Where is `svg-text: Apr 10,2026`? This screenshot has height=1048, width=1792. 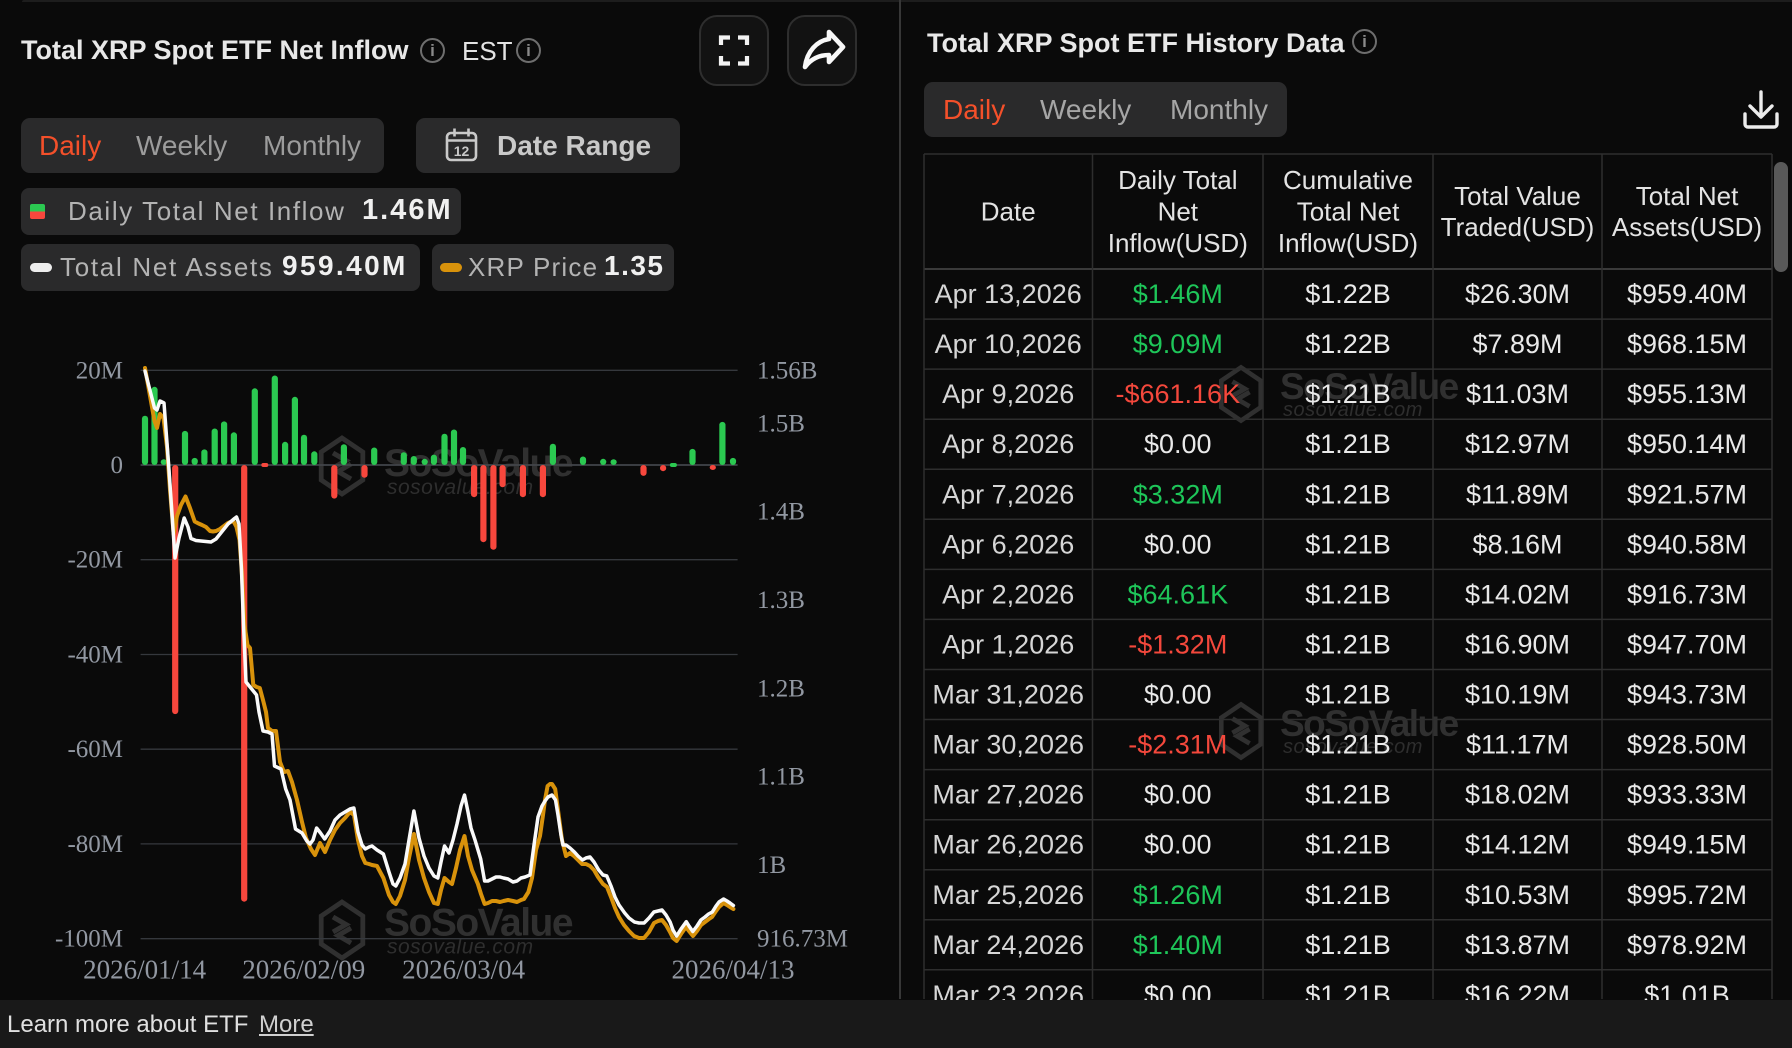
svg-text: Apr 10,2026 is located at coordinates (1008, 344).